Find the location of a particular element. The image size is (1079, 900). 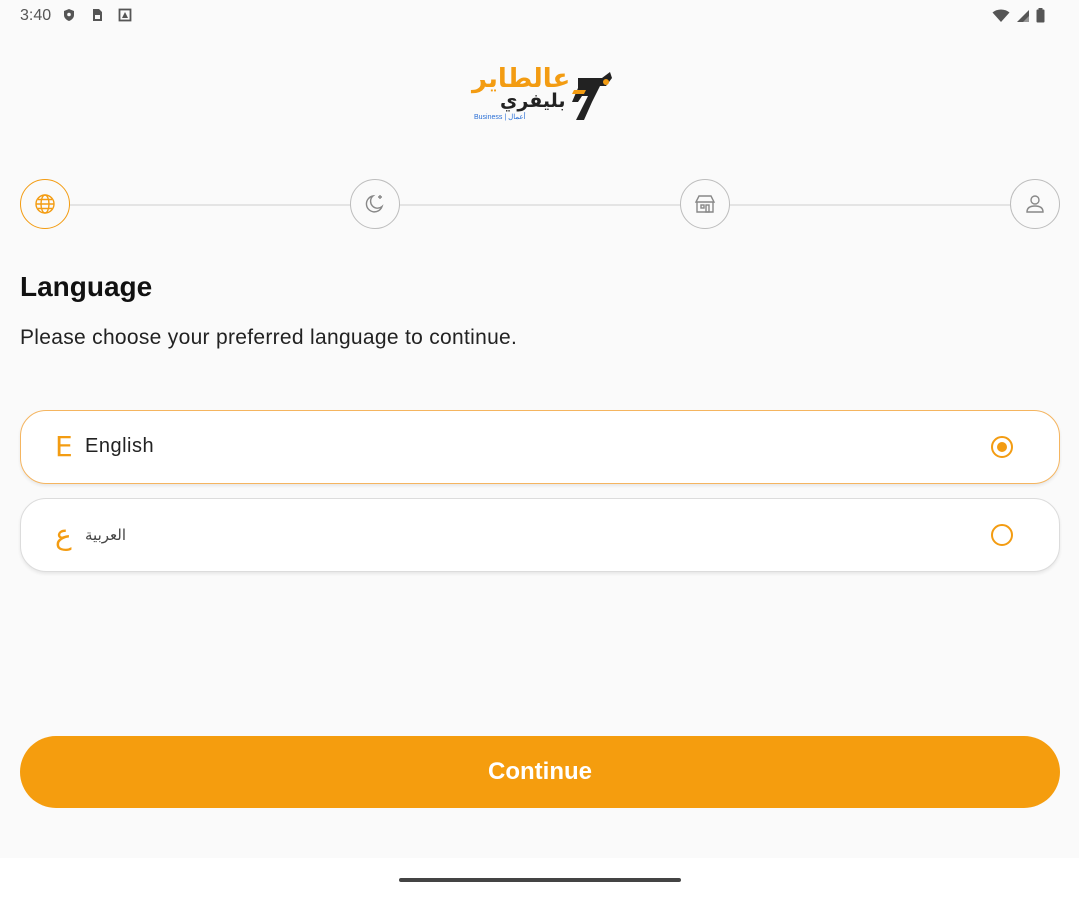

arabic-glyph-icon: ع is located at coordinates (63, 534).